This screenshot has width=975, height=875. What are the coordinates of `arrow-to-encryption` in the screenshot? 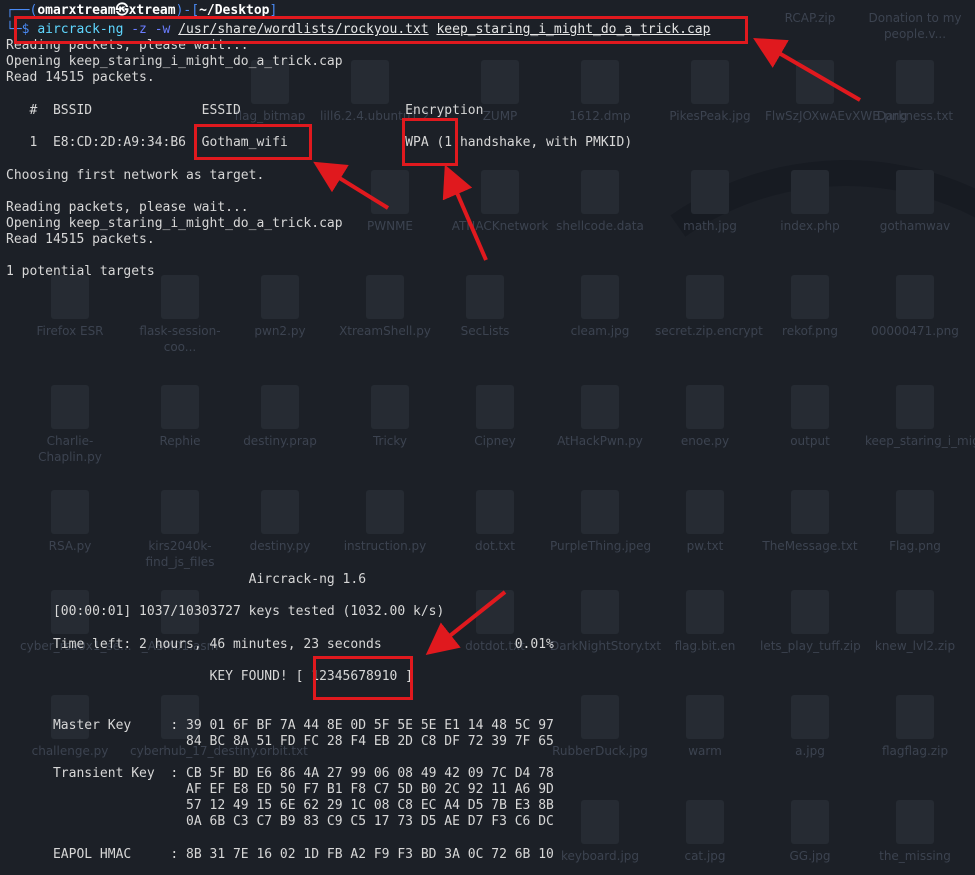 It's located at (465, 212).